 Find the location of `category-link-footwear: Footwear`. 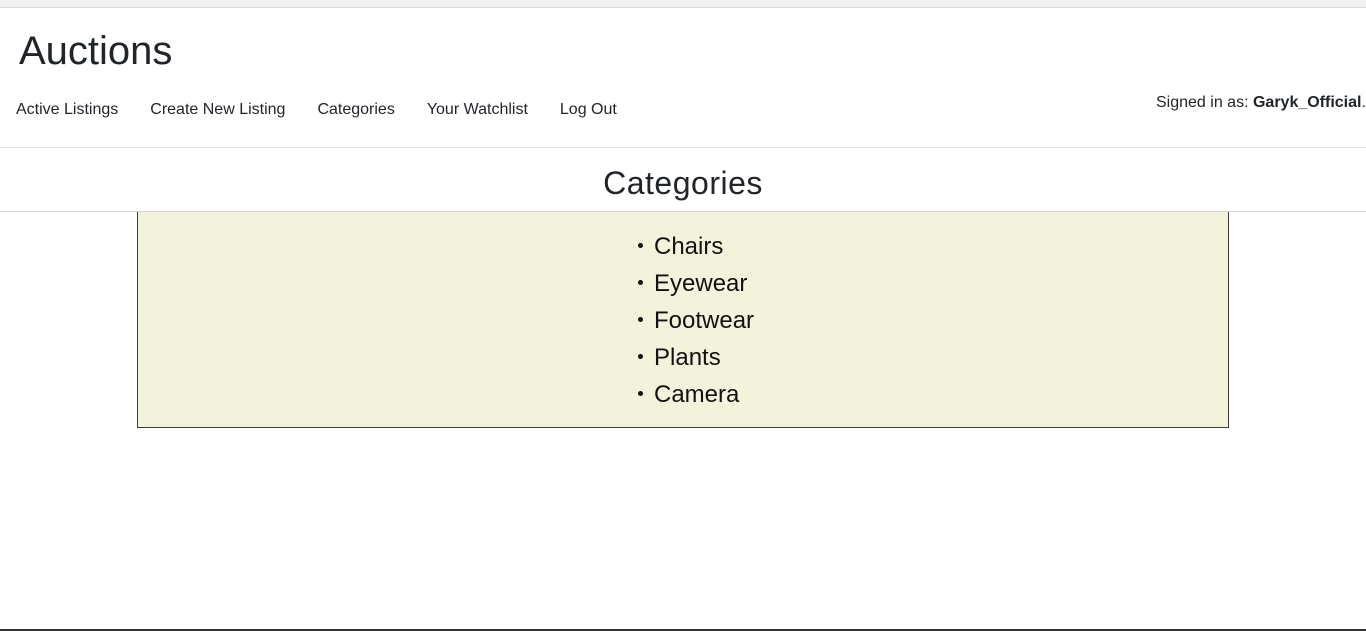

category-link-footwear: Footwear is located at coordinates (704, 320).